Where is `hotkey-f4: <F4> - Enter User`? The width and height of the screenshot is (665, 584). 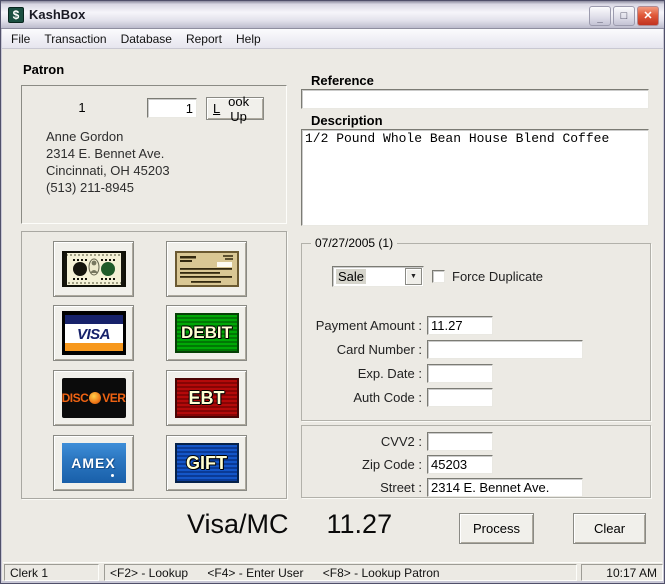
hotkey-f4: <F4> - Enter User is located at coordinates (255, 573).